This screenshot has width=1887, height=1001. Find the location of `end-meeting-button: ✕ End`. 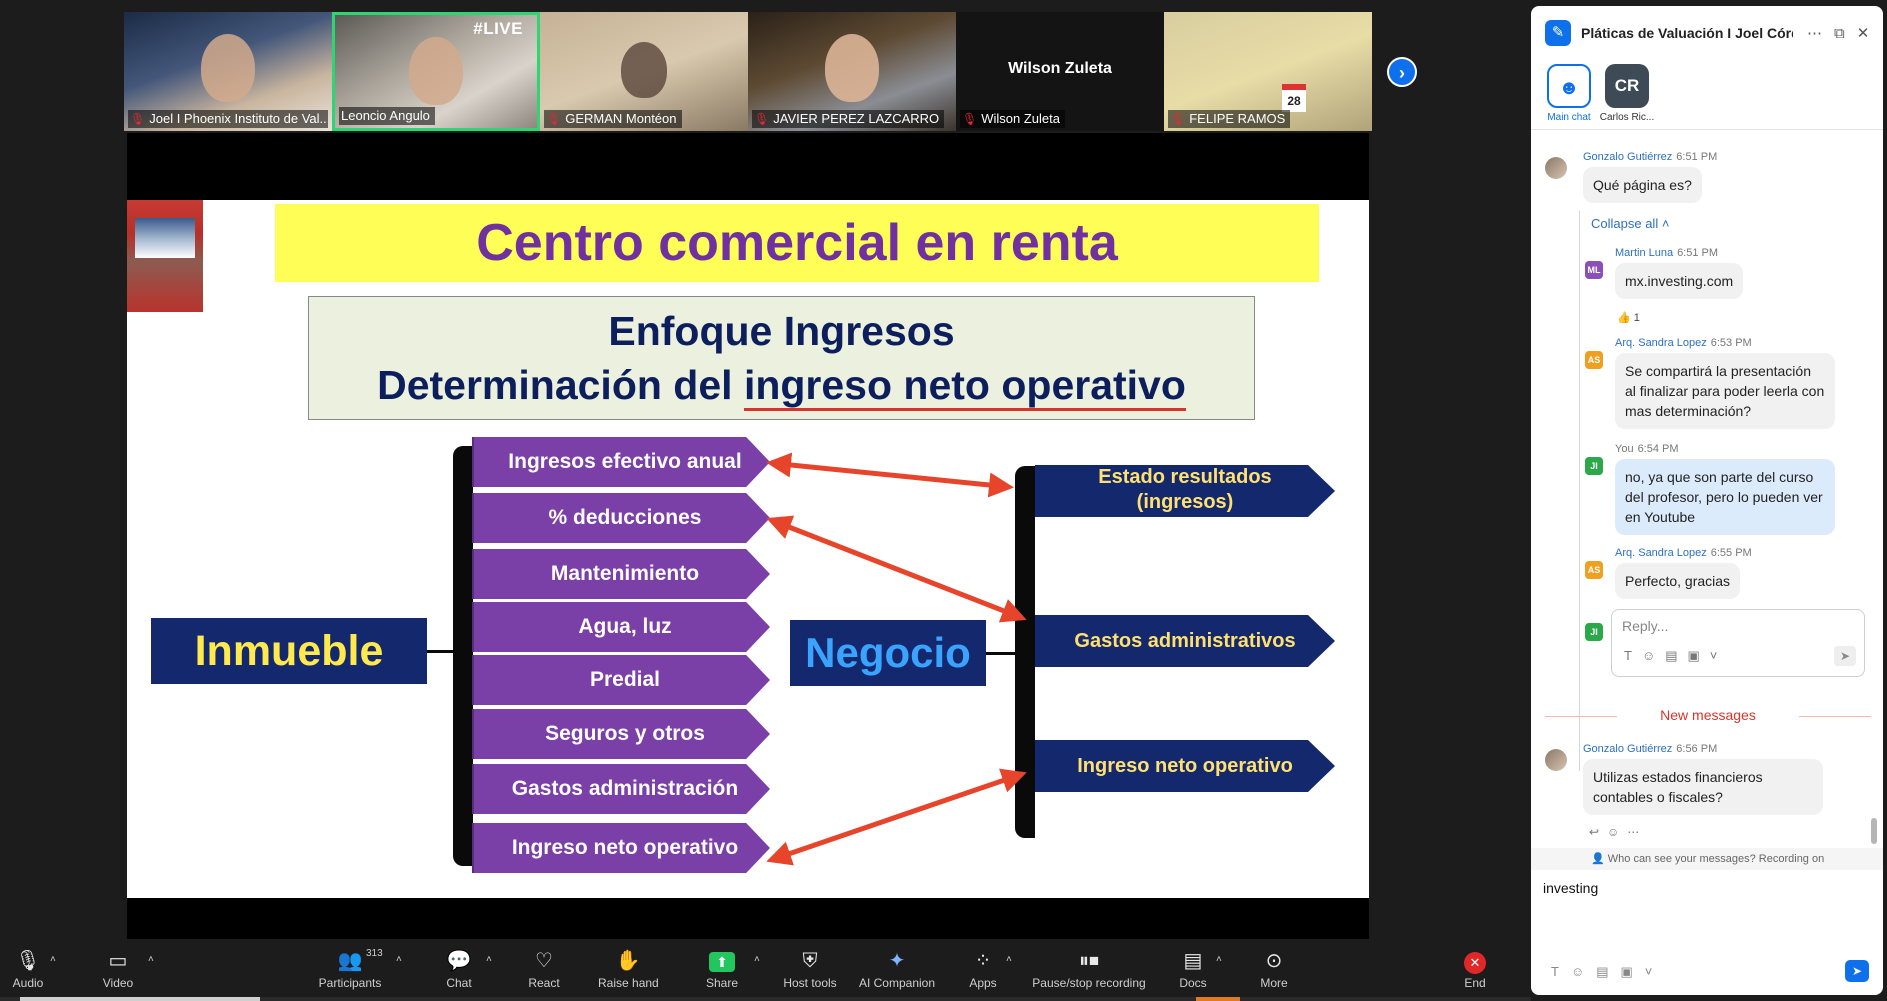

end-meeting-button: ✕ End is located at coordinates (1475, 969).